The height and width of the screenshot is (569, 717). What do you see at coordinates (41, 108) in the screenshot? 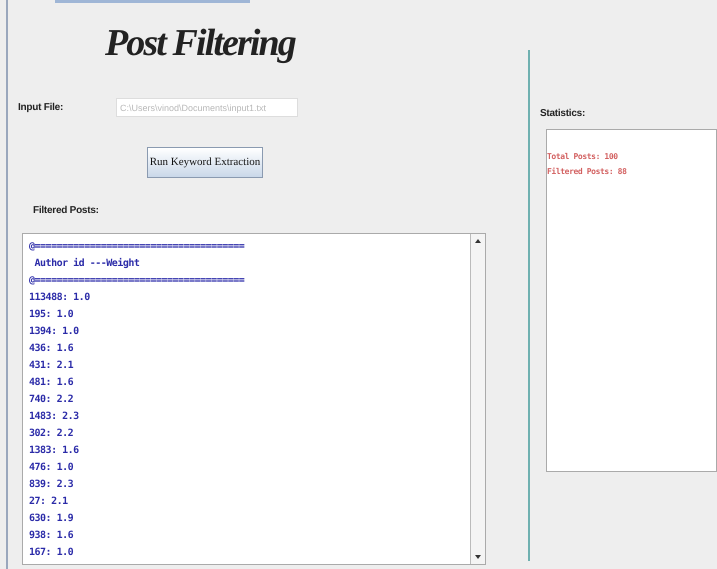
I see `input-file-label: Input File:` at bounding box center [41, 108].